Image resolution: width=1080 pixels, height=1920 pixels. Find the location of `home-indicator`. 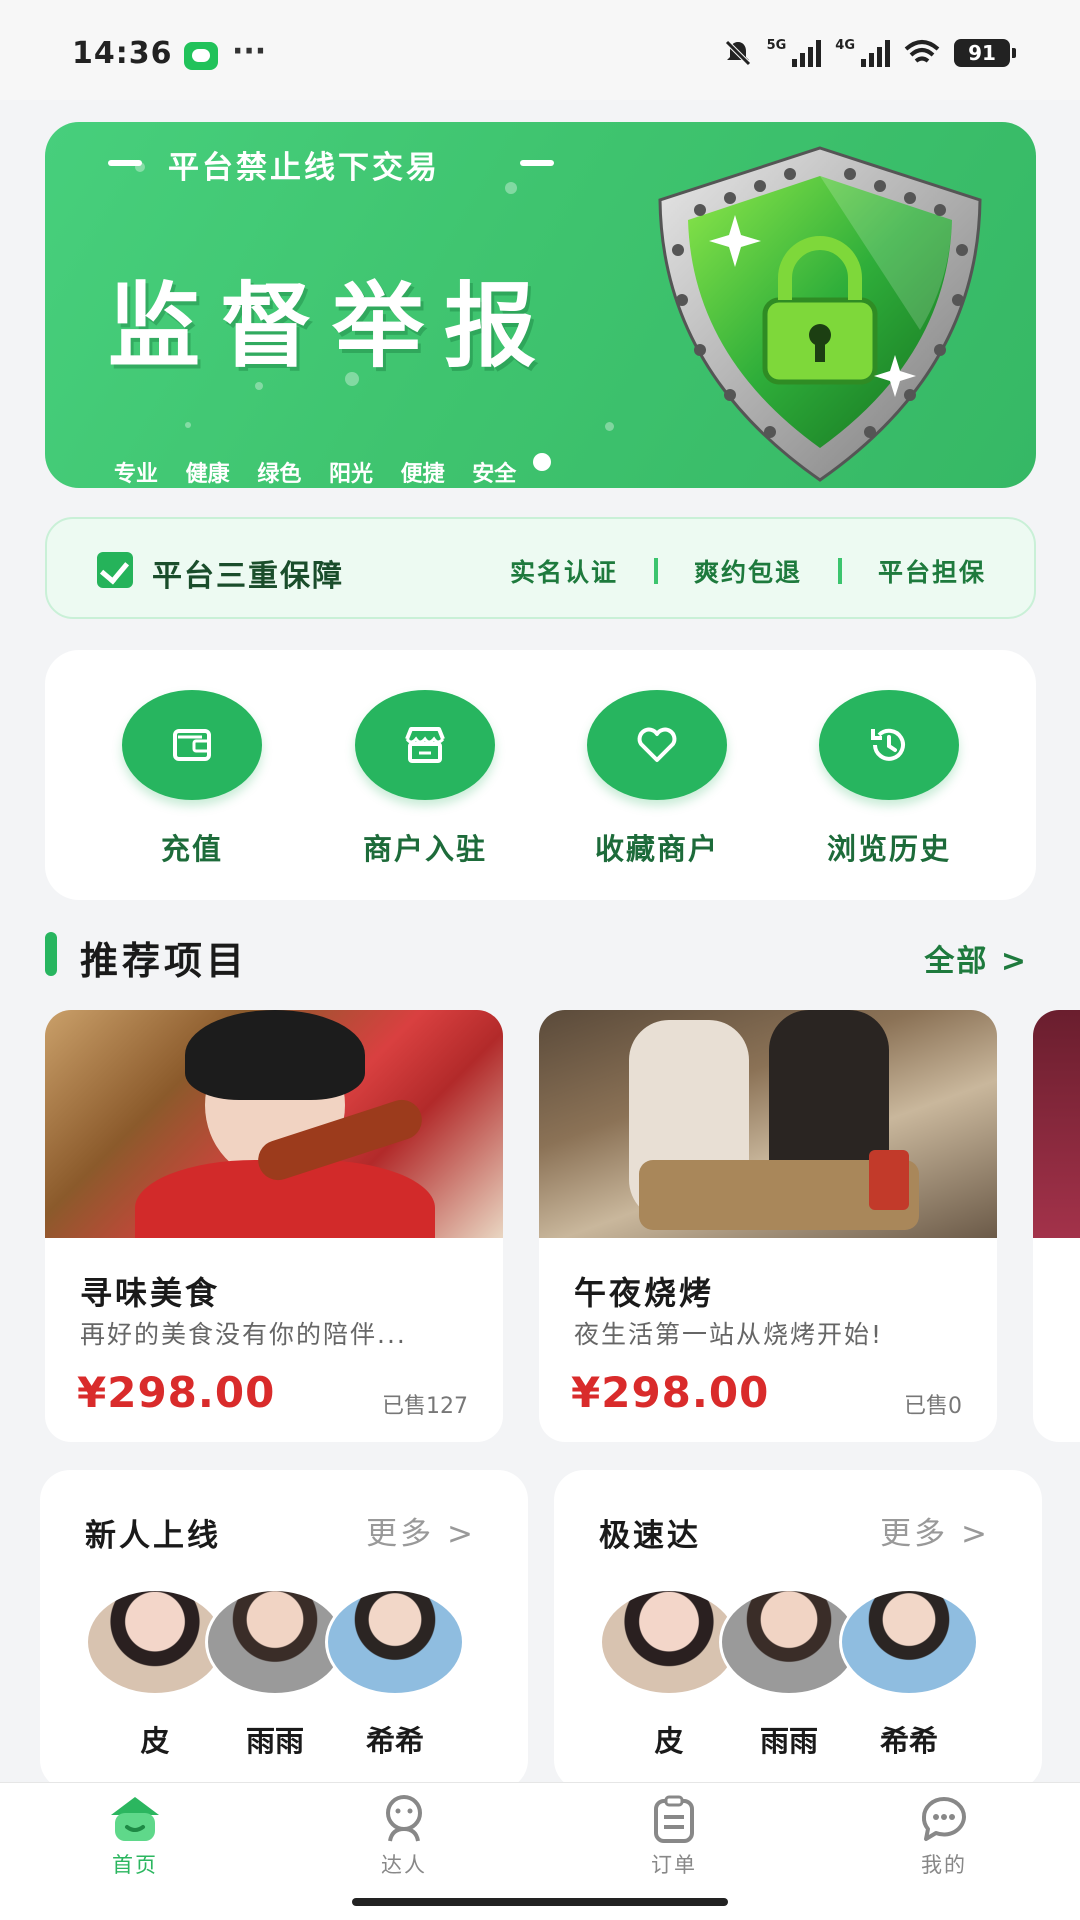

home-indicator is located at coordinates (540, 1902).